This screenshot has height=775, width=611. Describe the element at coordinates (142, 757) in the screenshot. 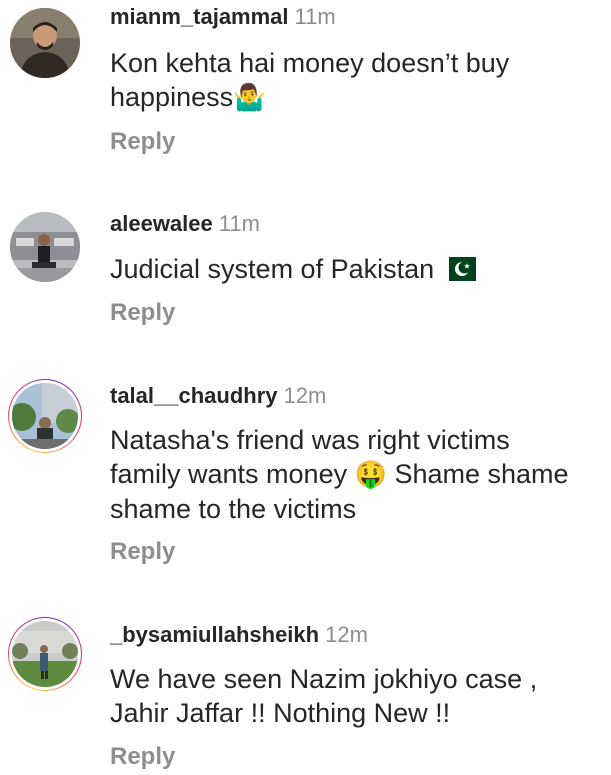

I see `reply-button: Reply` at that location.